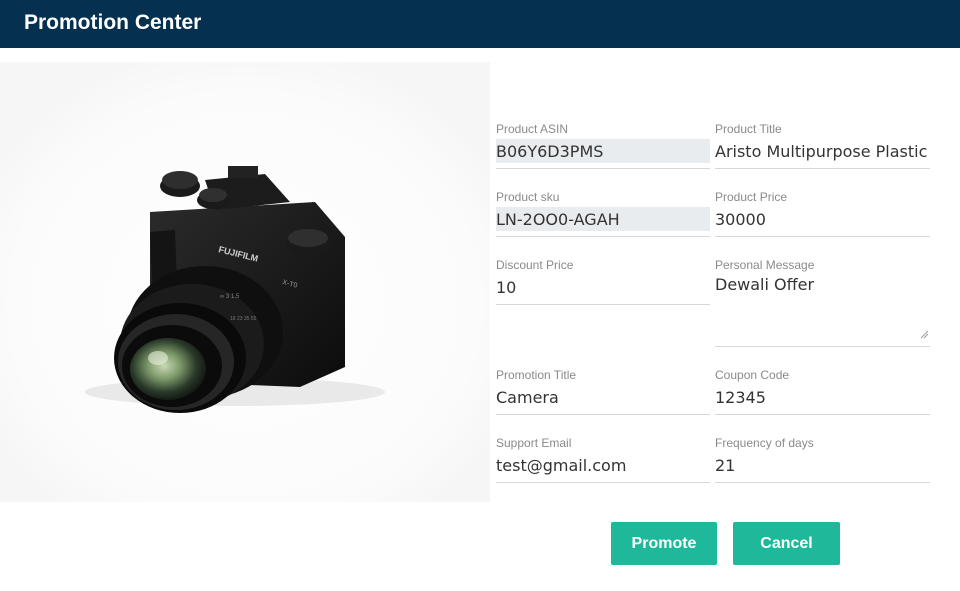  What do you see at coordinates (603, 287) in the screenshot?
I see `discount-price-input` at bounding box center [603, 287].